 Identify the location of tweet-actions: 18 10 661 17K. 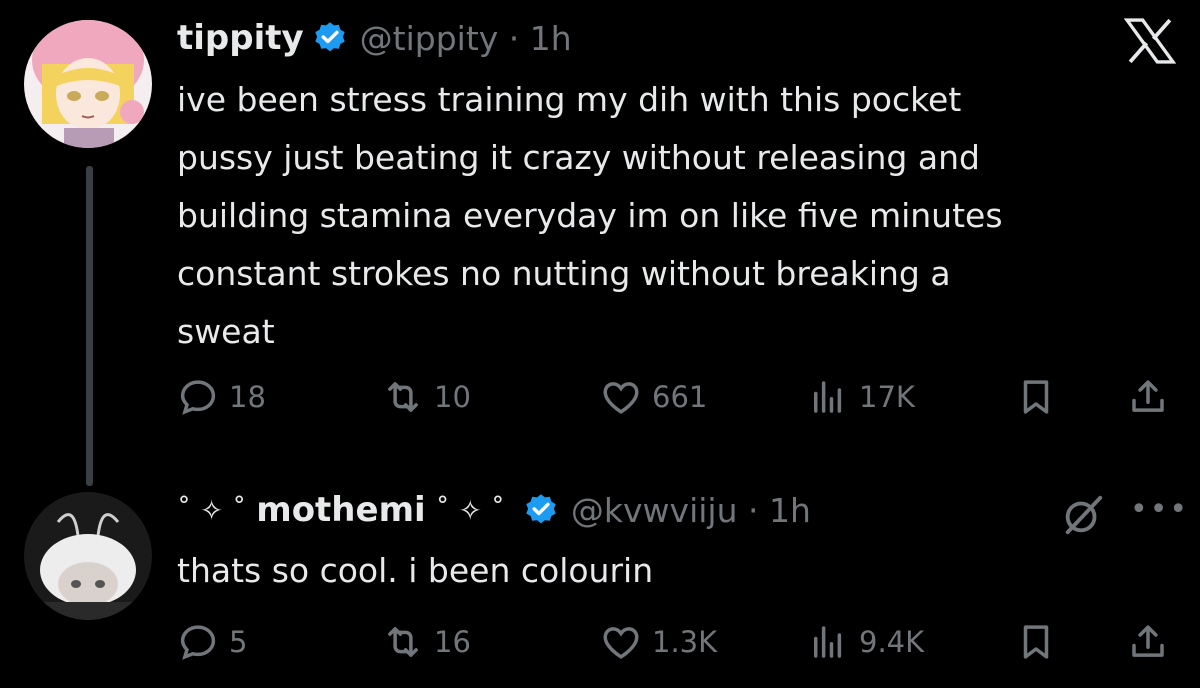
(677, 397).